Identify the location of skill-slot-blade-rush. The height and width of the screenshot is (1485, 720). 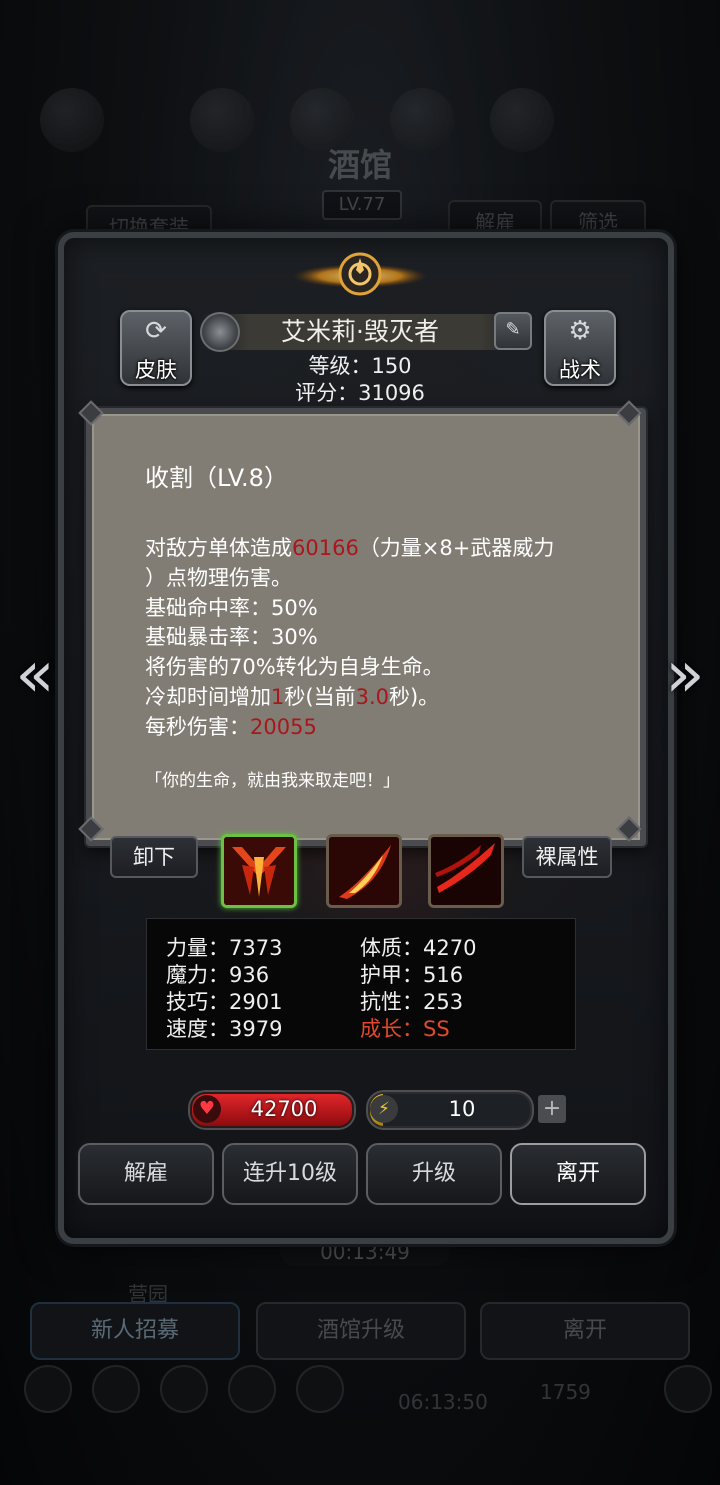
(466, 871).